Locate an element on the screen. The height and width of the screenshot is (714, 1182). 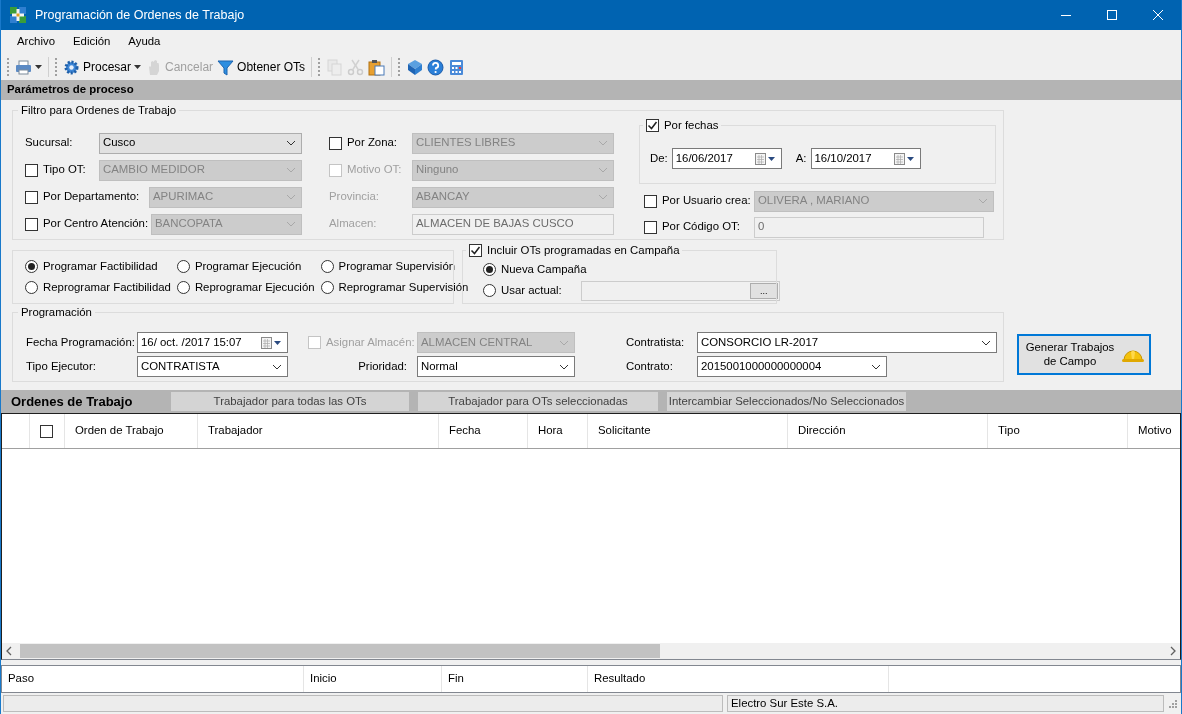
column-header: Hora is located at coordinates (558, 431).